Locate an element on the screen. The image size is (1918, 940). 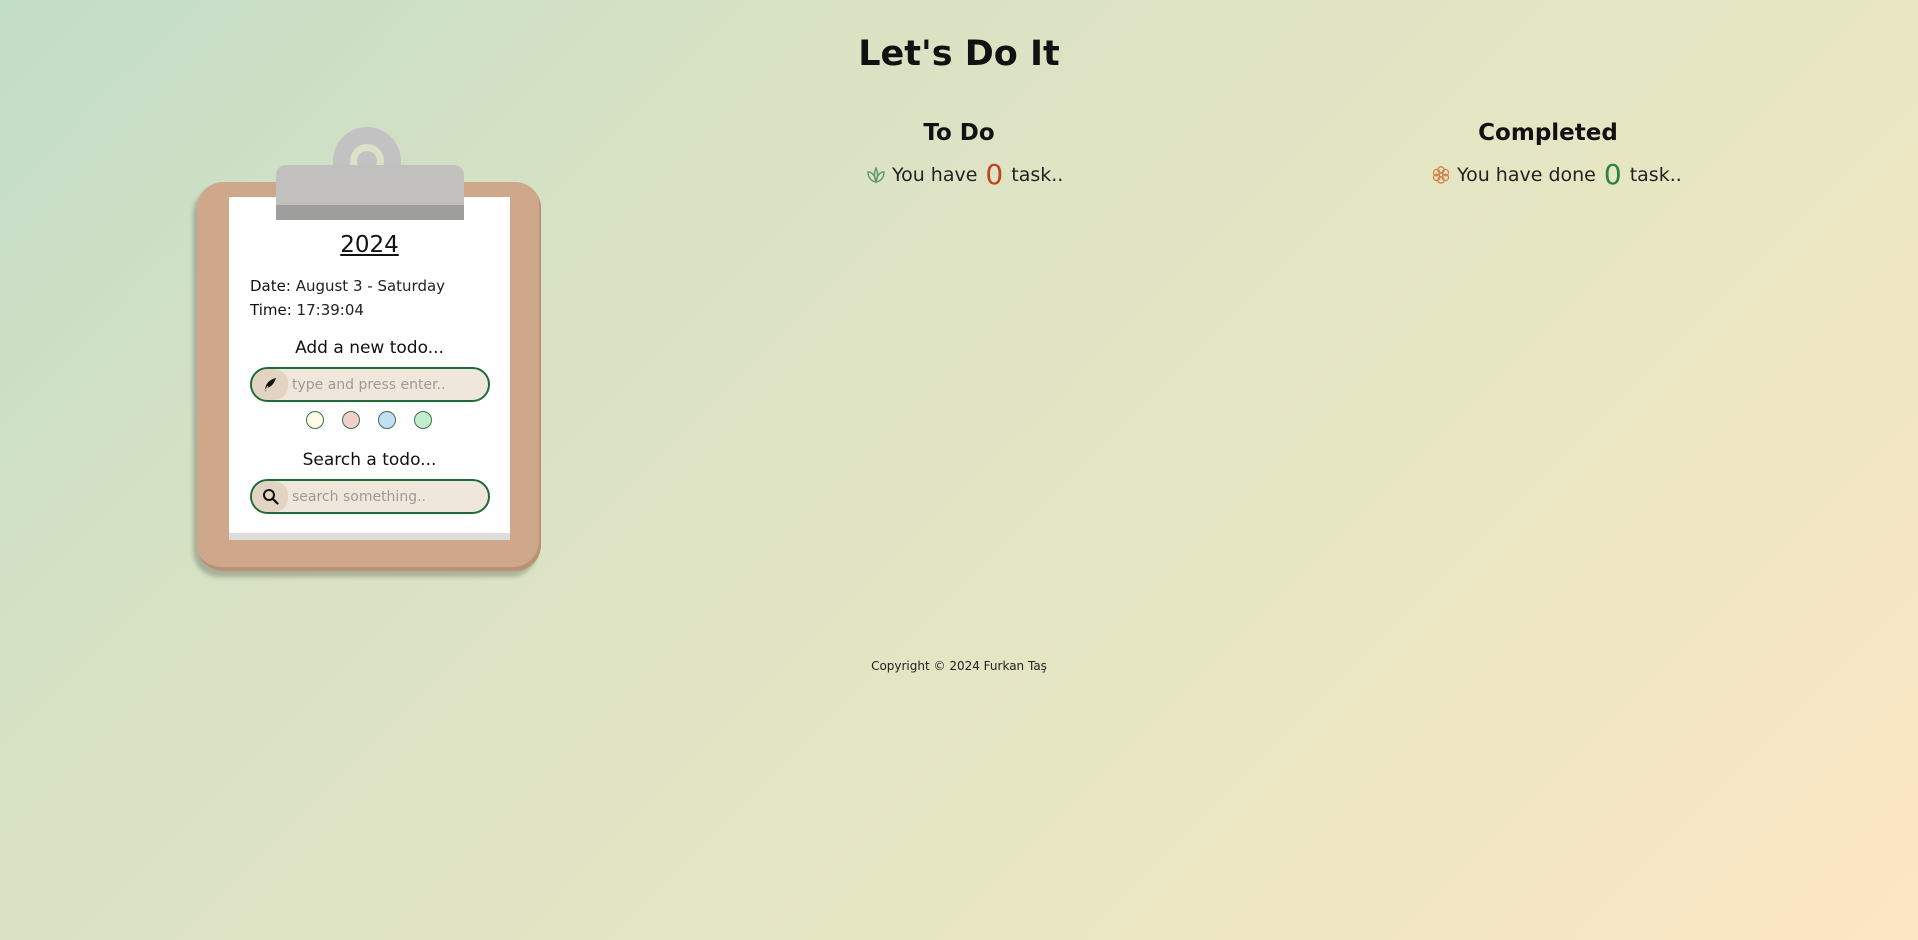
page-title: Let's Do It is located at coordinates (959, 54).